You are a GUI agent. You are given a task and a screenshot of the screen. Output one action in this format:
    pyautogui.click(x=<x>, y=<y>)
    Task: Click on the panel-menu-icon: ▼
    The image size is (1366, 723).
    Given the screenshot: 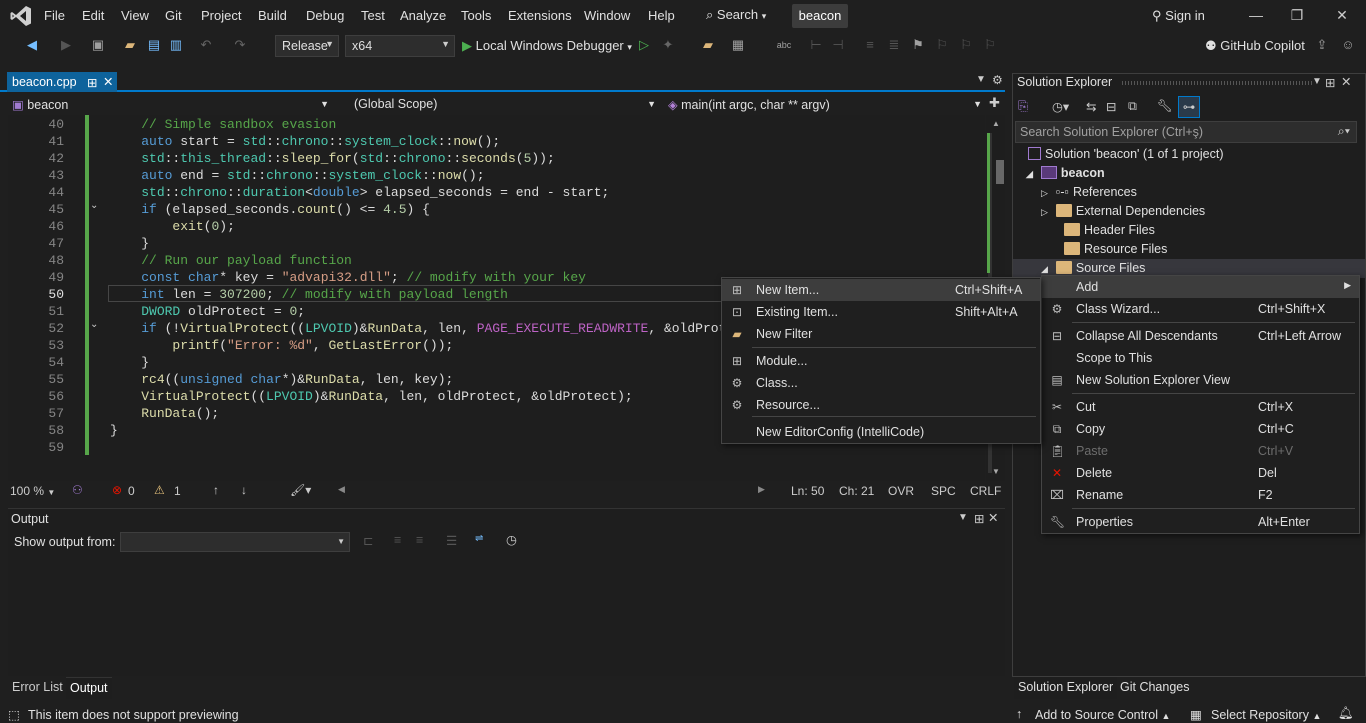 What is the action you would take?
    pyautogui.click(x=1317, y=81)
    